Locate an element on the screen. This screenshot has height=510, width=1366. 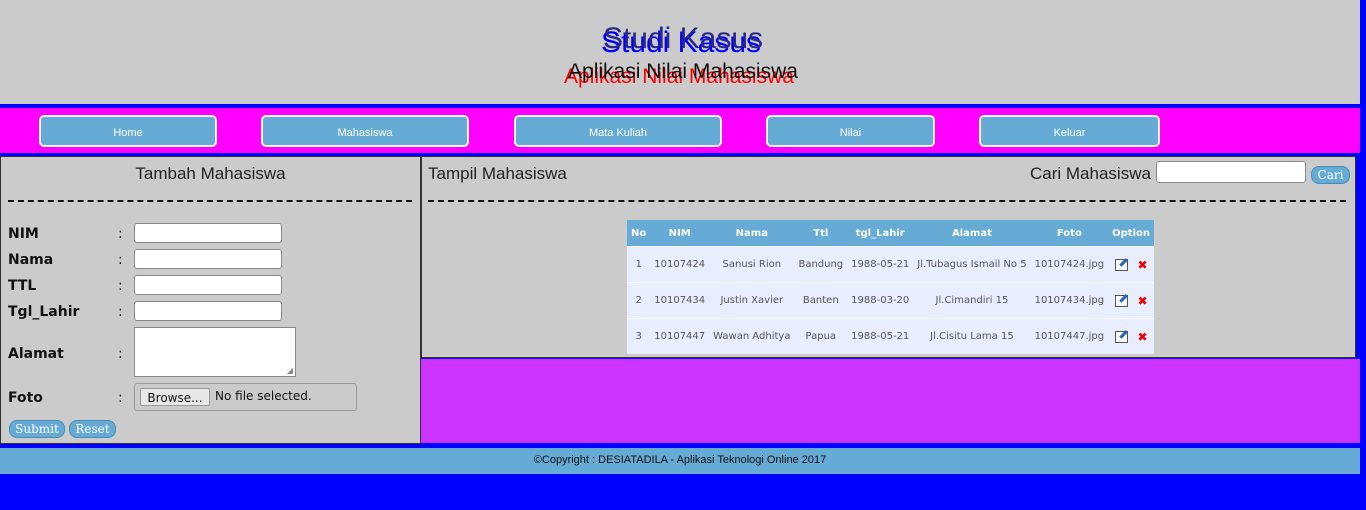
cell-alamat: Jl.Cimandiri 15 is located at coordinates (972, 300).